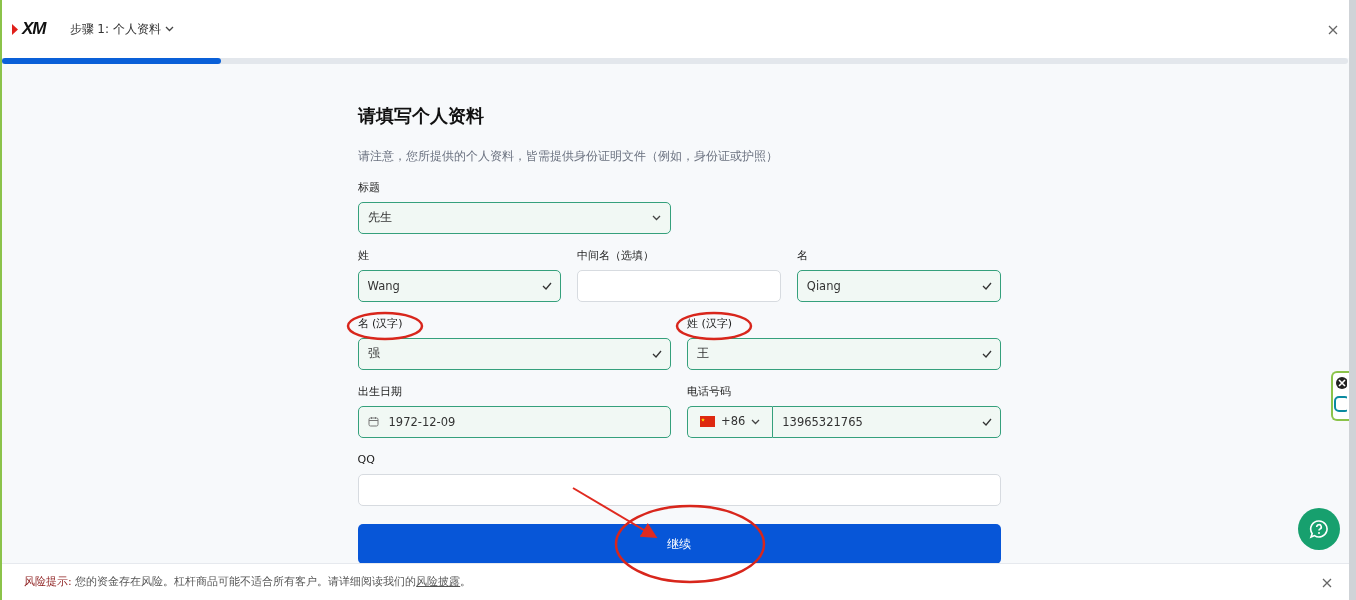 The height and width of the screenshot is (600, 1356). Describe the element at coordinates (421, 116) in the screenshot. I see `form-title: 请填写个人资料` at that location.